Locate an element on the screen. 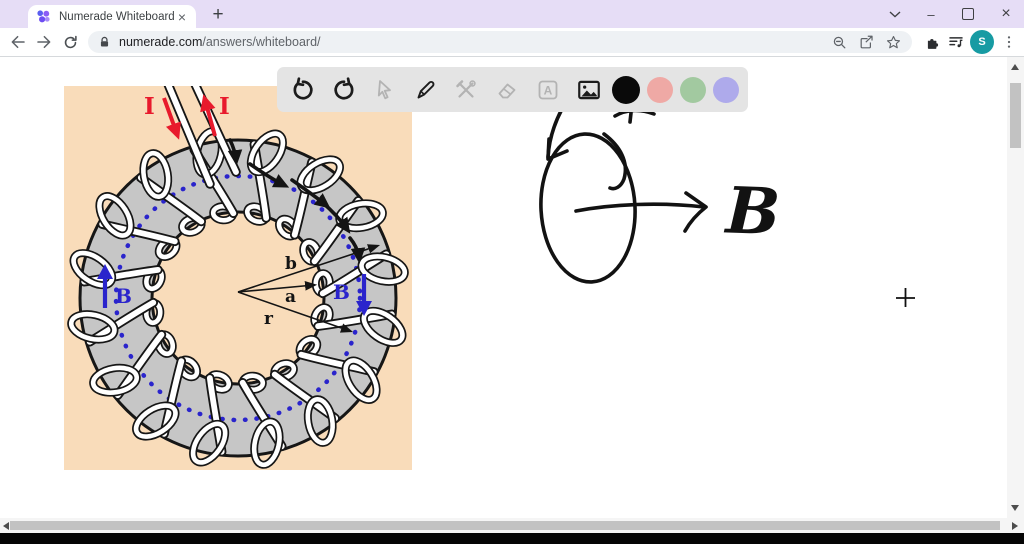 The width and height of the screenshot is (1024, 544). horizontal-scrollbar is located at coordinates (512, 525).